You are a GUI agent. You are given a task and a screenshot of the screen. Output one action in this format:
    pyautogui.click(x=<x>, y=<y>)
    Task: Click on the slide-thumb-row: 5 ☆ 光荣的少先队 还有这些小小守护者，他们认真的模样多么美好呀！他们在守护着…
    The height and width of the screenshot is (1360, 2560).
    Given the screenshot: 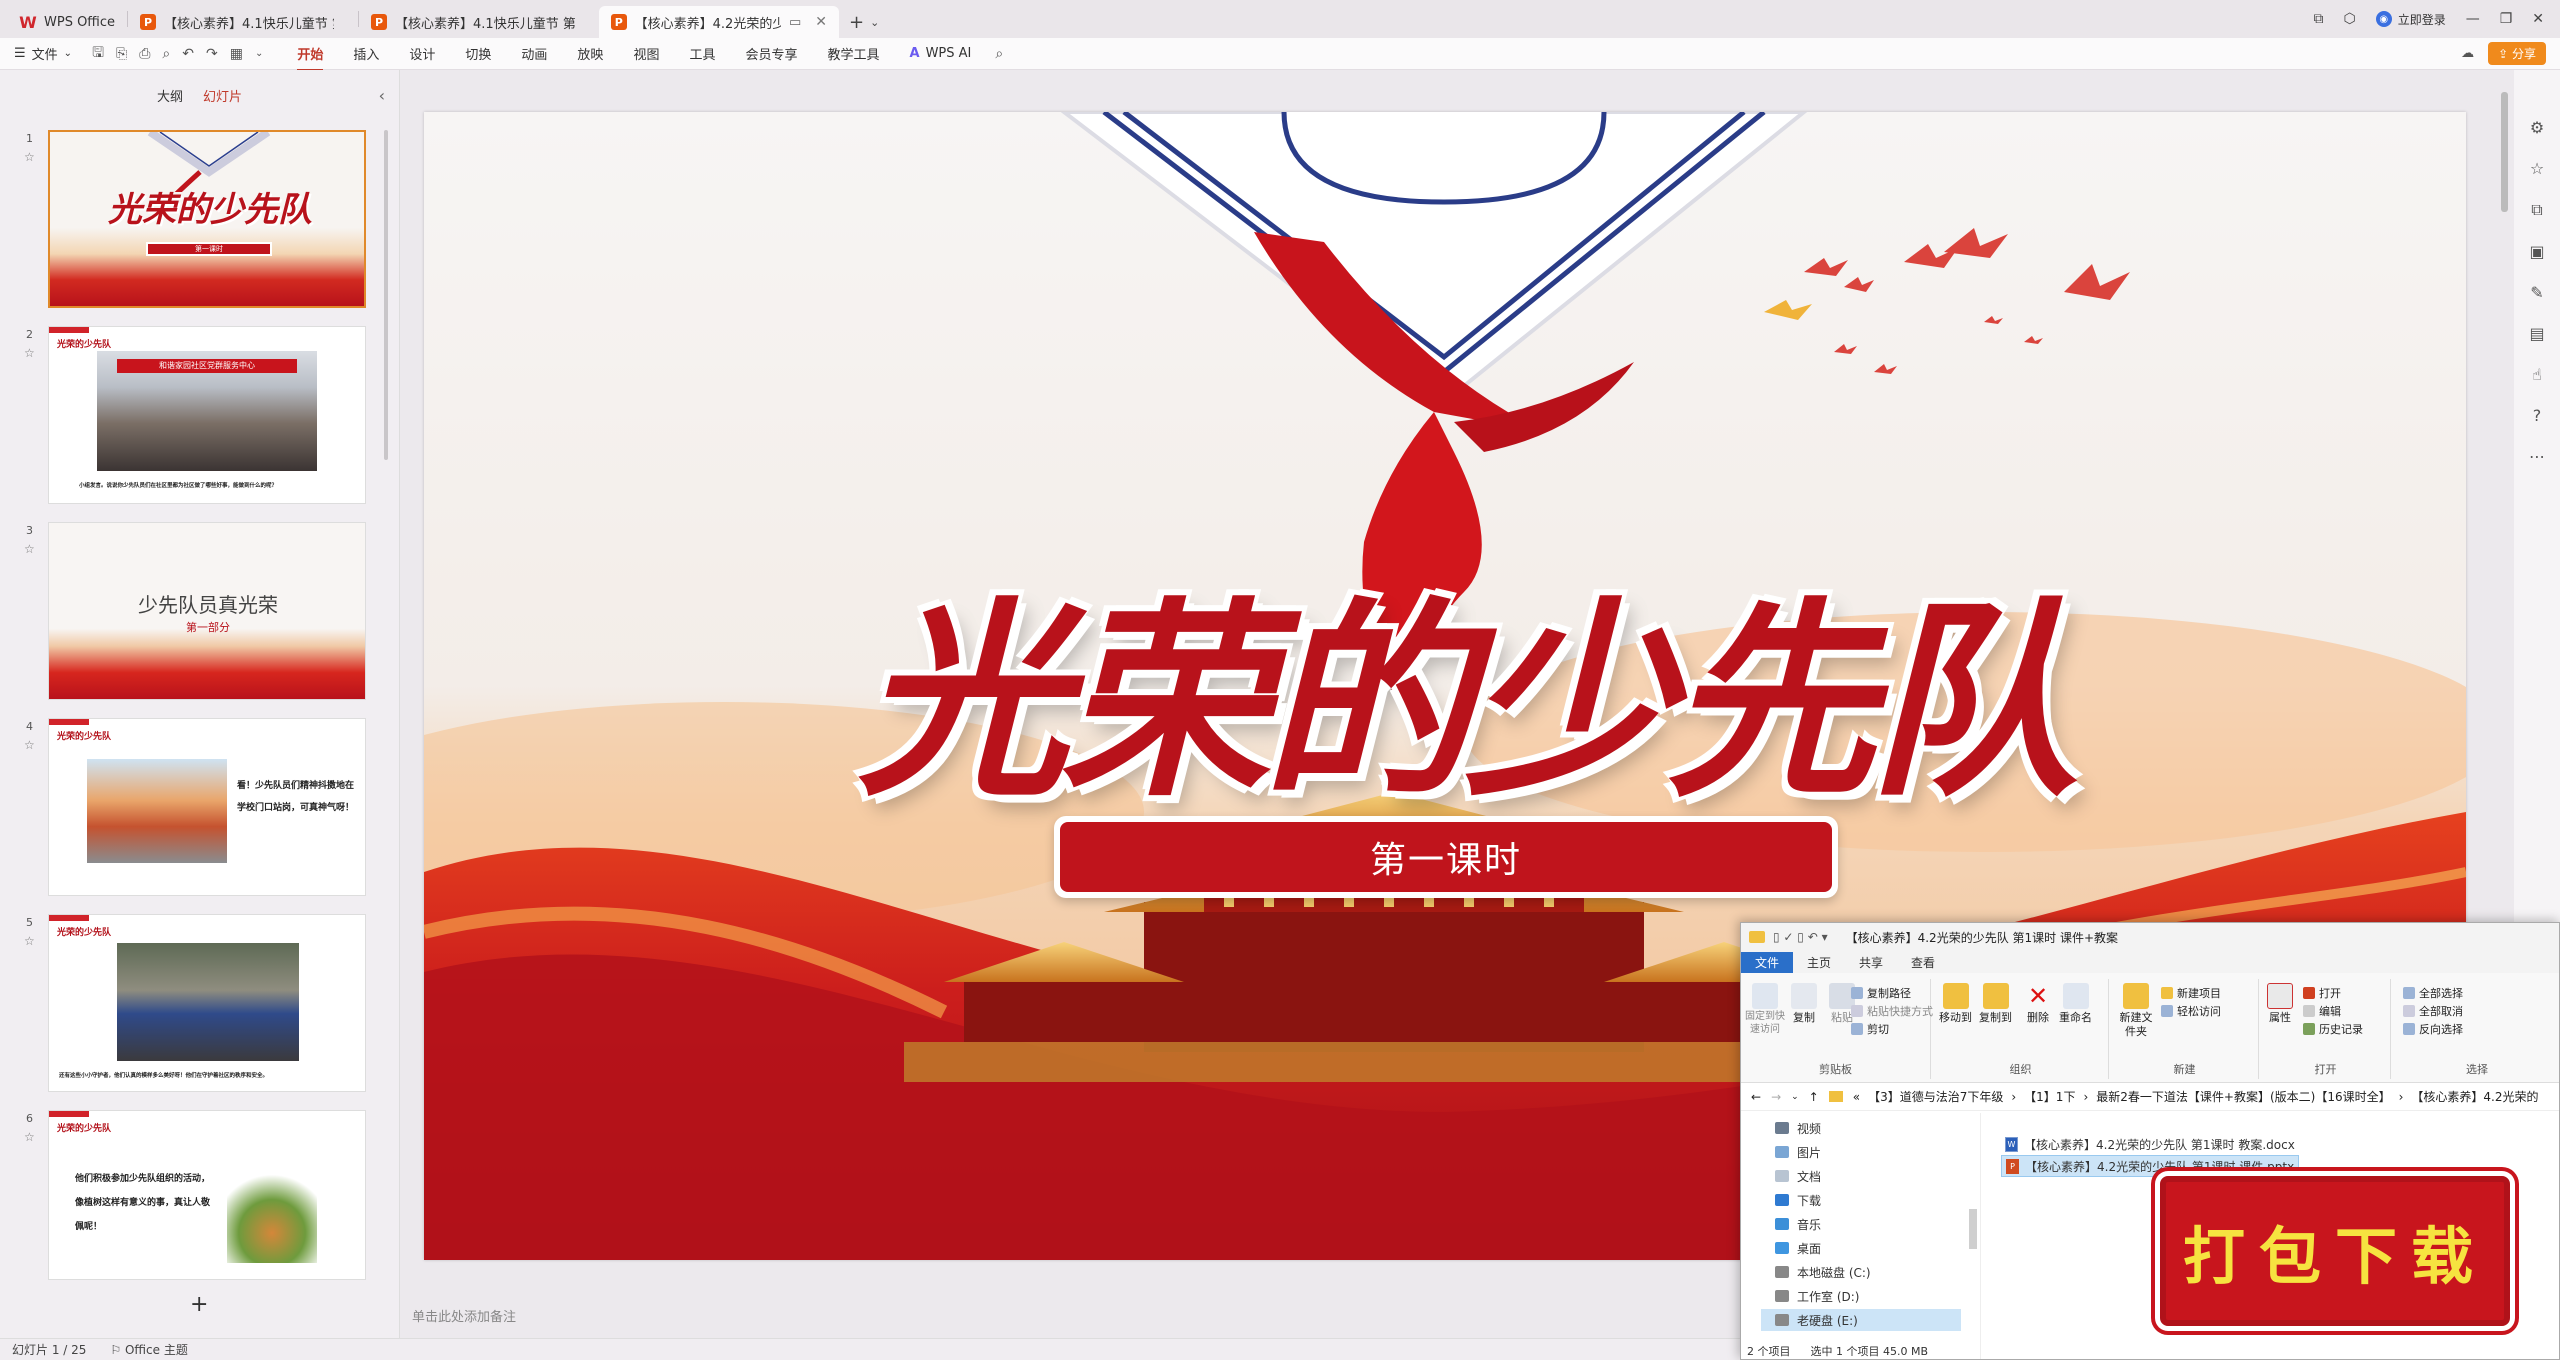 What is the action you would take?
    pyautogui.click(x=195, y=1004)
    